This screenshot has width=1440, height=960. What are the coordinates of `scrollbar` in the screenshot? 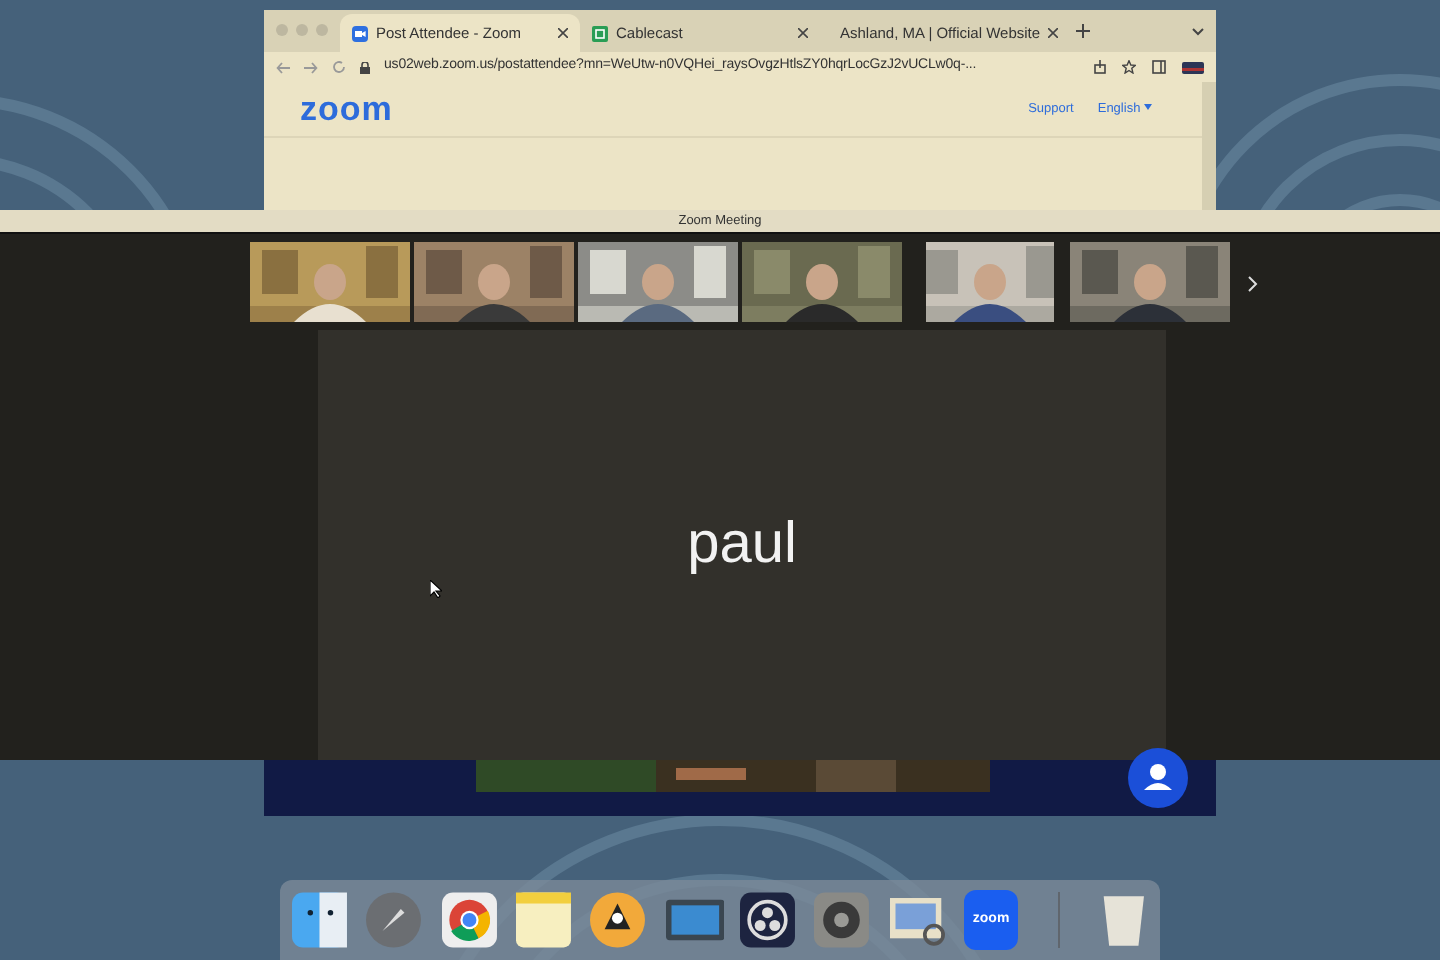 It's located at (1209, 146).